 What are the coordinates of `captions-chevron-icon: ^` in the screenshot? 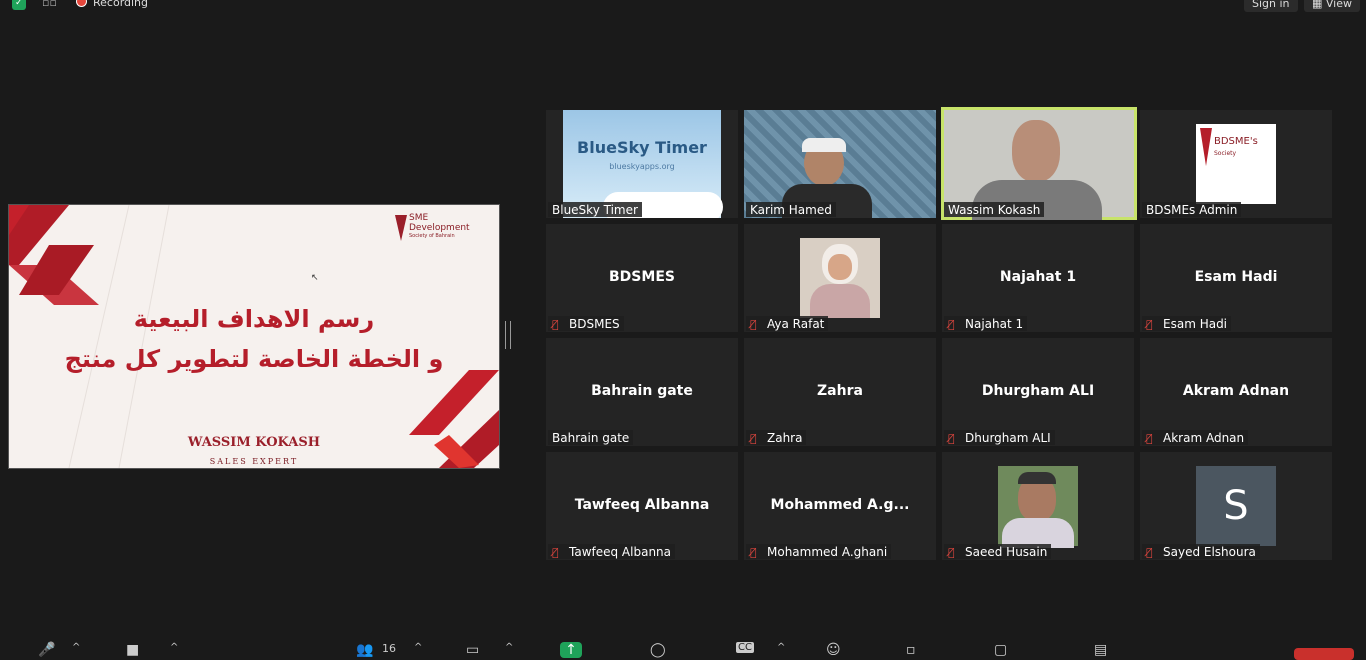 It's located at (781, 647).